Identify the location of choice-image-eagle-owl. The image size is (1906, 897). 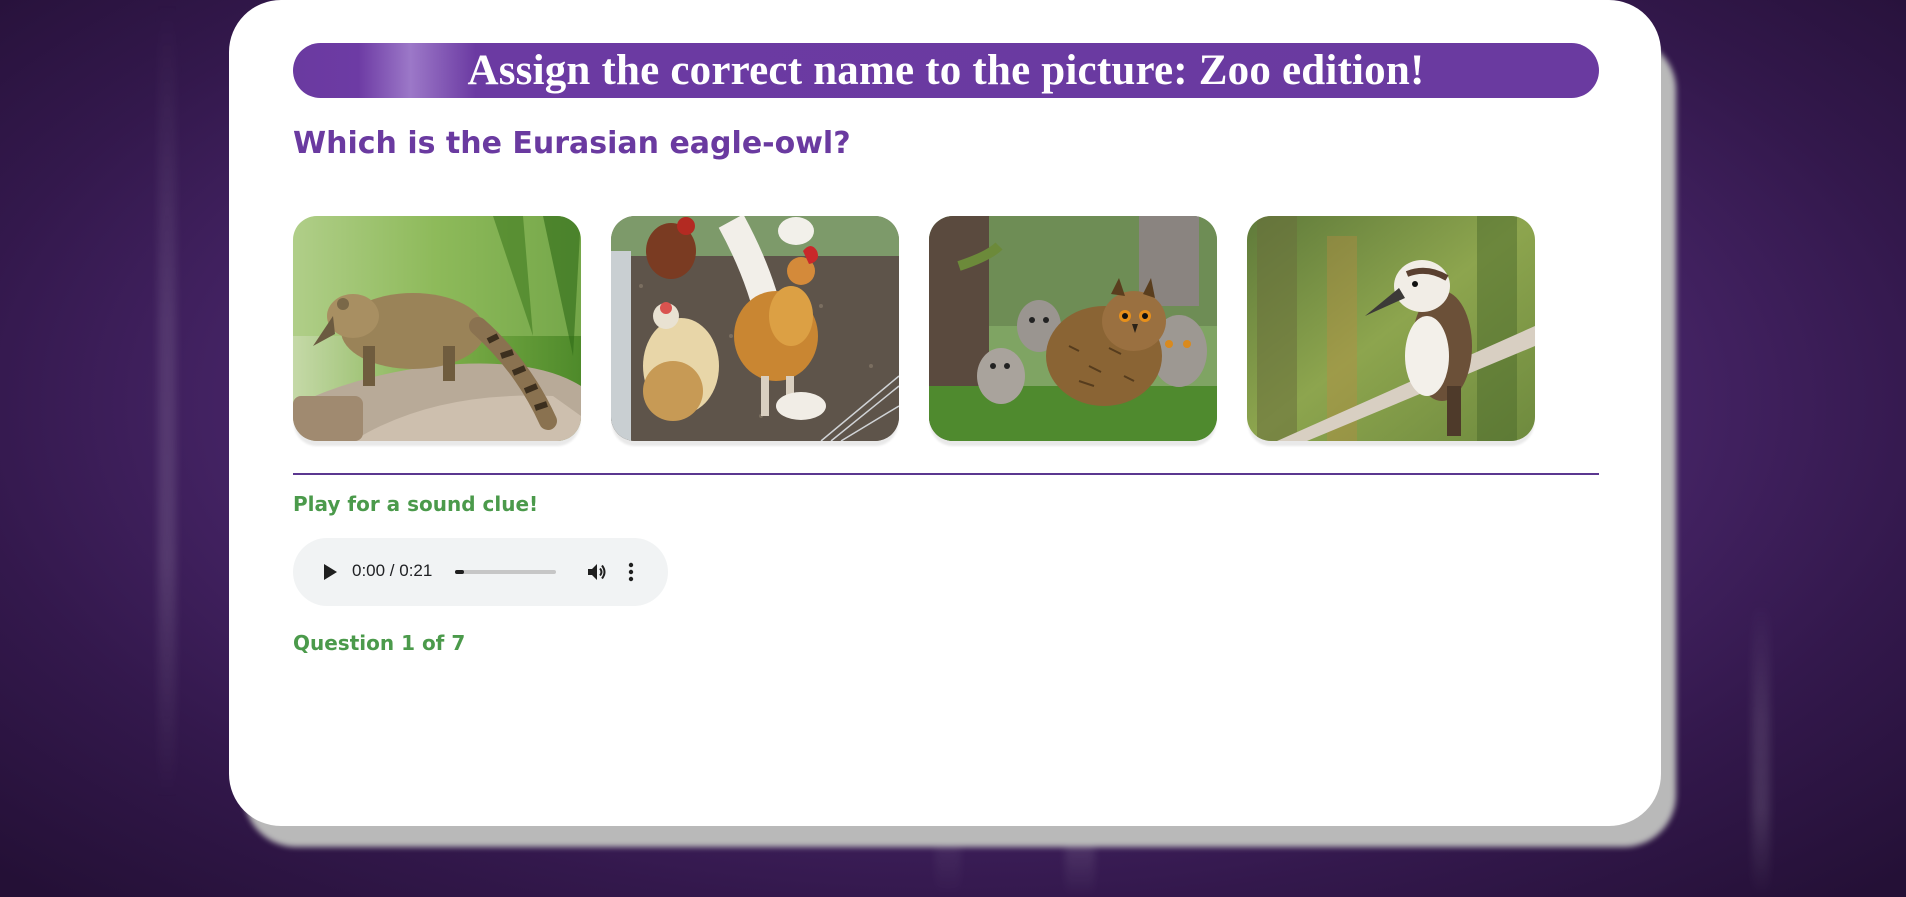
(1073, 328).